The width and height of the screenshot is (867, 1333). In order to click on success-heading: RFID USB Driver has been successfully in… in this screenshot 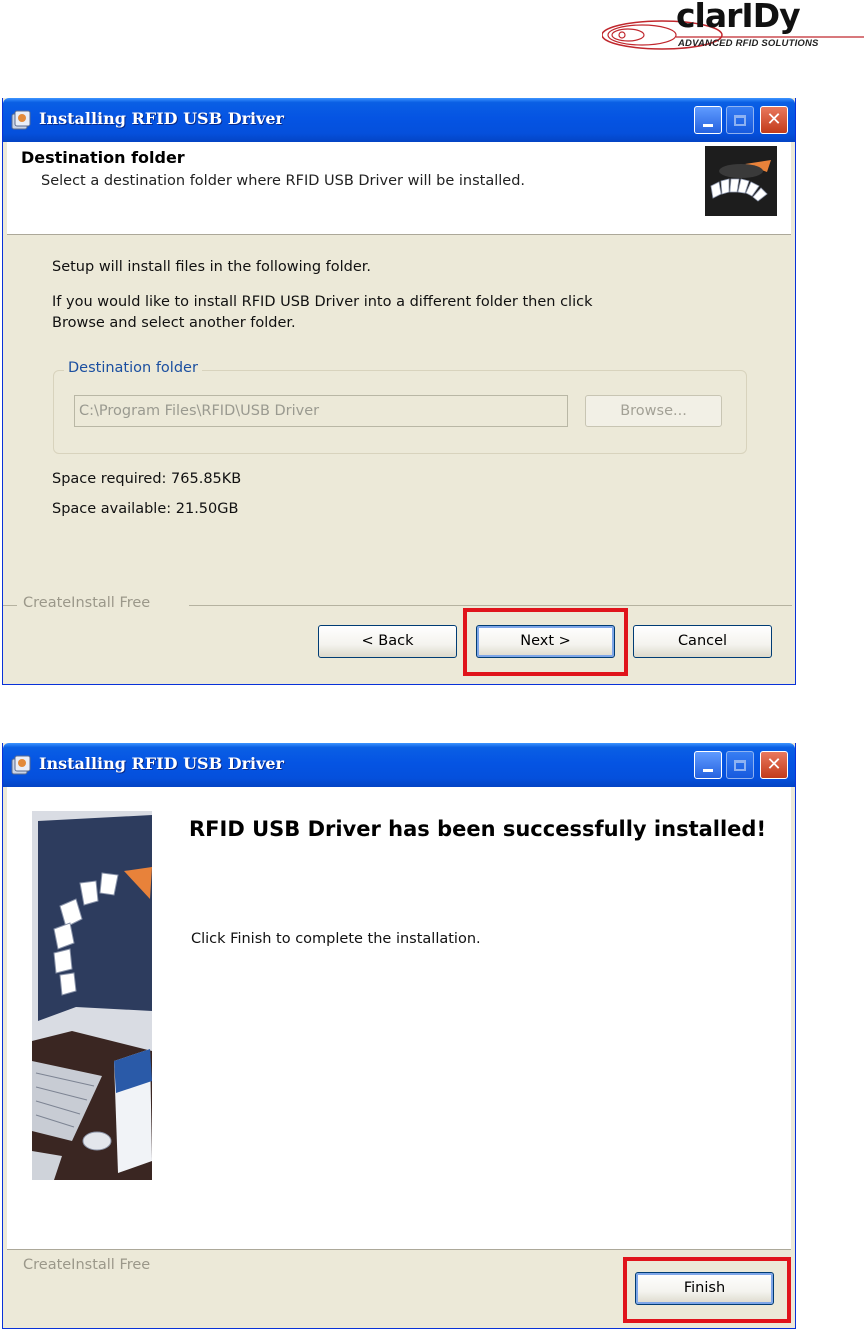, I will do `click(478, 829)`.